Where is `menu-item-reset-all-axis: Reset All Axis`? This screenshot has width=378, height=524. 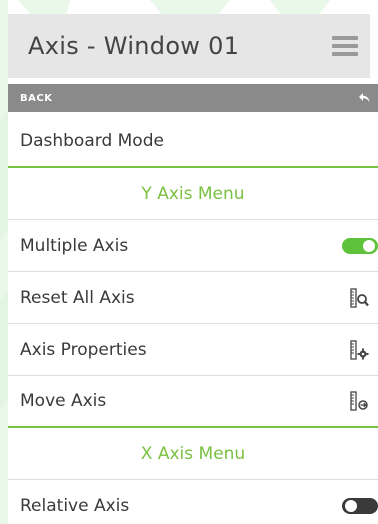
menu-item-reset-all-axis: Reset All Axis is located at coordinates (193, 298).